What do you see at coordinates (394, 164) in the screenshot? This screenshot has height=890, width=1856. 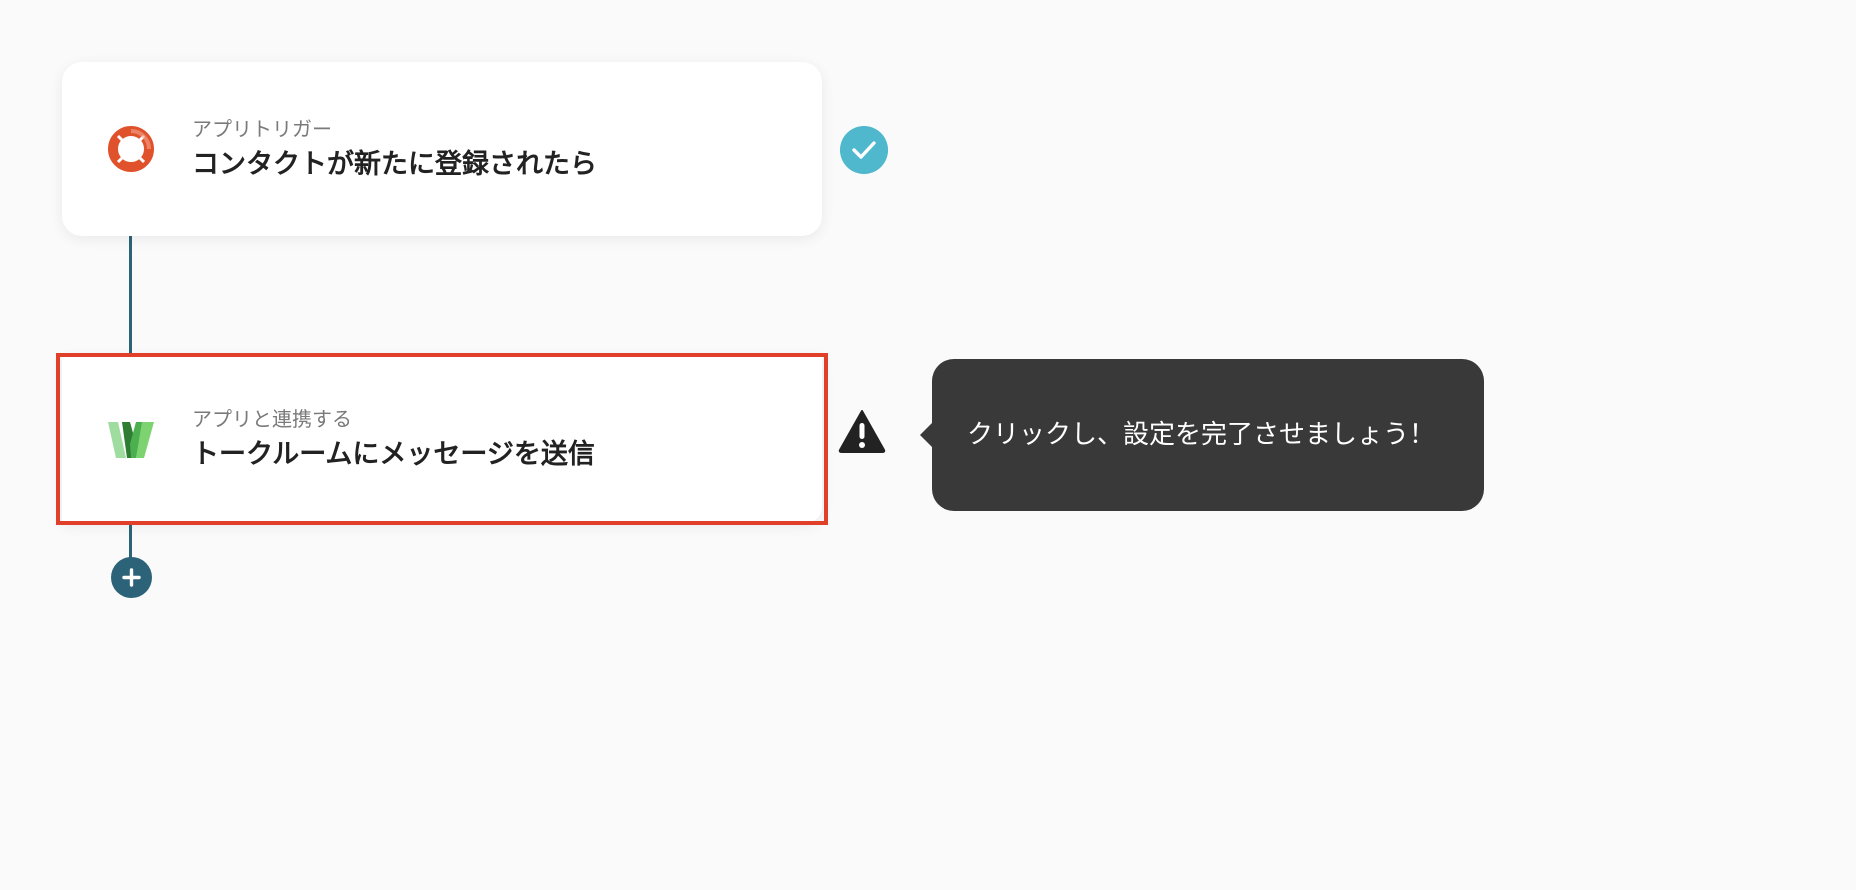 I see `trigger-step-title: コンタクトが新たに登録されたら` at bounding box center [394, 164].